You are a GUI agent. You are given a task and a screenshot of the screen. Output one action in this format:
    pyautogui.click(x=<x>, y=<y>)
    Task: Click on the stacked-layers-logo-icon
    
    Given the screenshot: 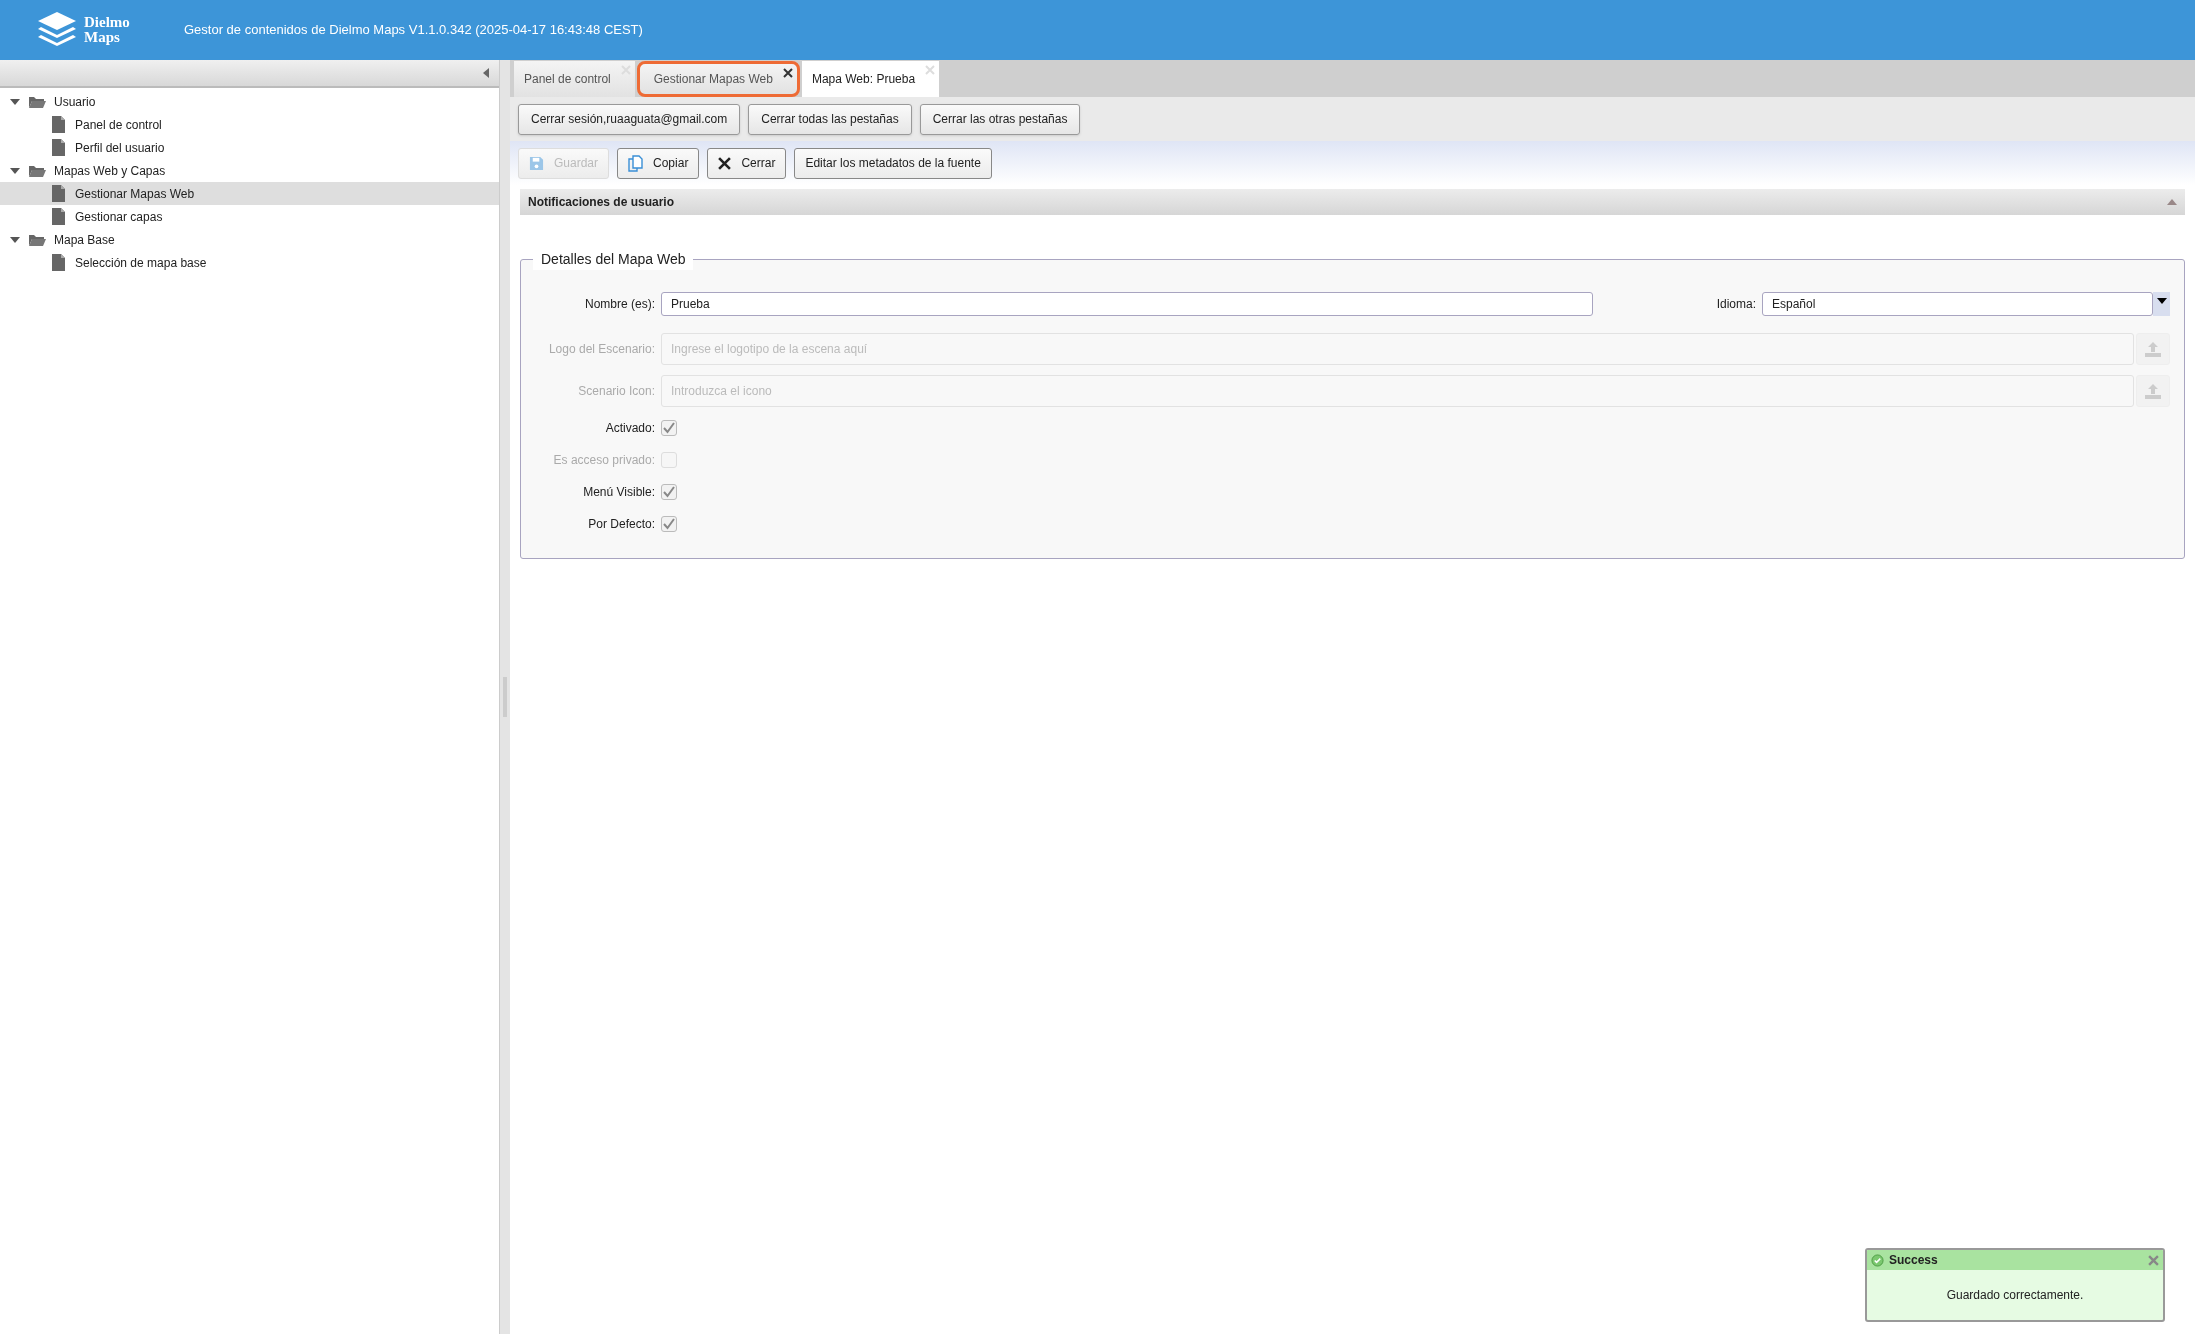 What is the action you would take?
    pyautogui.click(x=57, y=30)
    